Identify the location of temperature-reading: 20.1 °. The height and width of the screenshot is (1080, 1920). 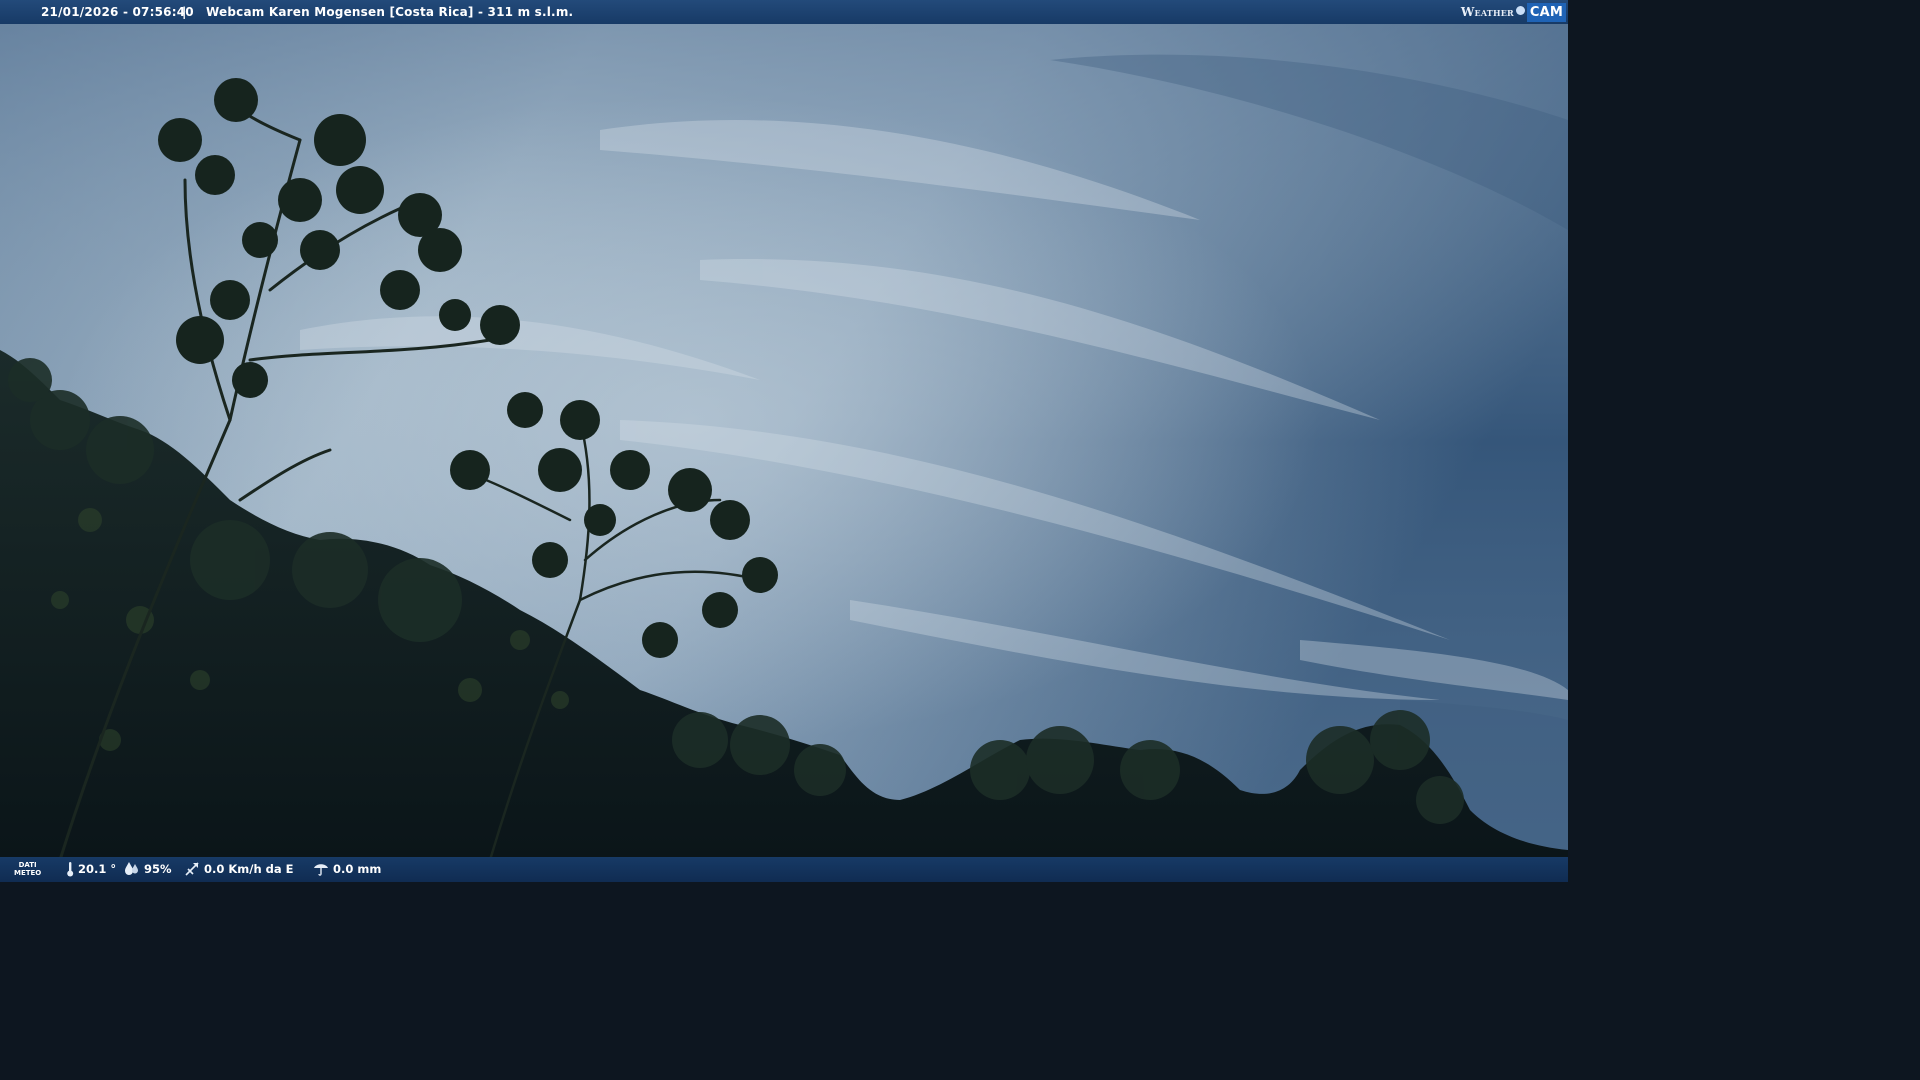
(91, 869).